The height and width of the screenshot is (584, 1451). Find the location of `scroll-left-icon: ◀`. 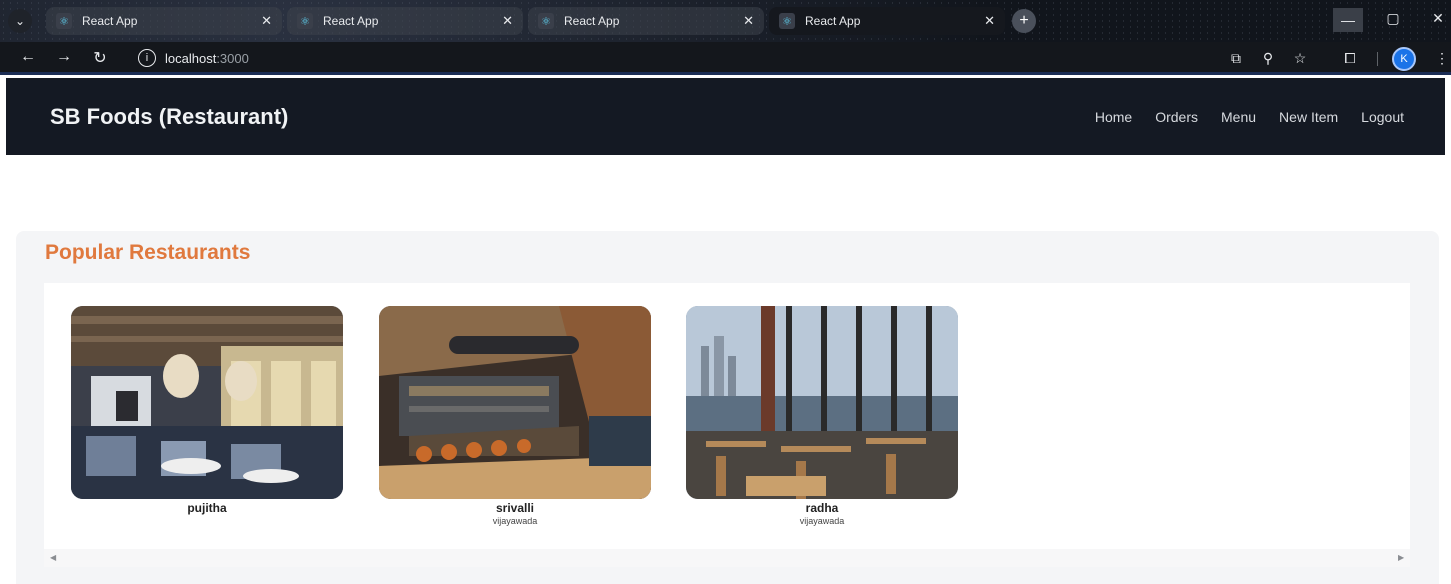

scroll-left-icon: ◀ is located at coordinates (53, 557).